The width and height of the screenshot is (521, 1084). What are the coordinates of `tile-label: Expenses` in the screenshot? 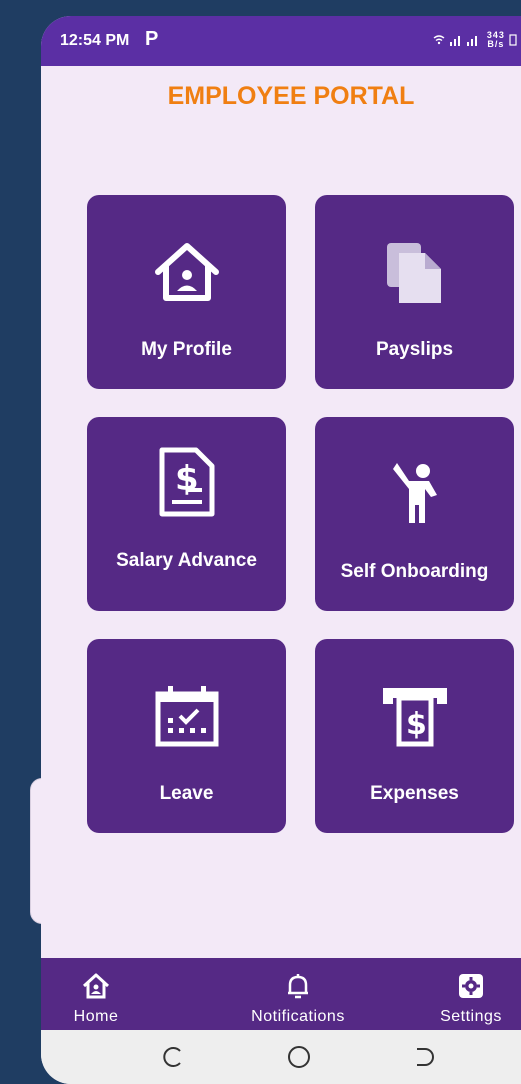 It's located at (414, 793).